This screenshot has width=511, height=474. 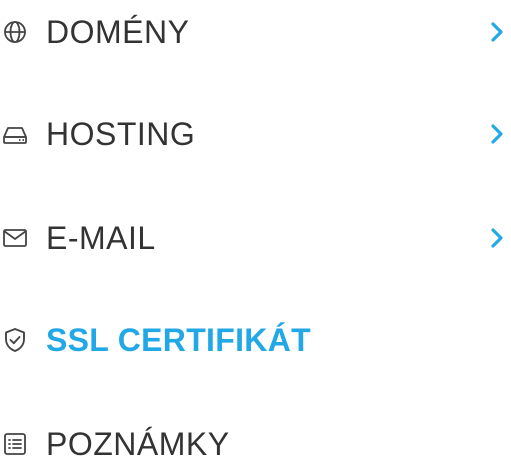 I want to click on menu-item-label: DOMÉNY, so click(x=118, y=31).